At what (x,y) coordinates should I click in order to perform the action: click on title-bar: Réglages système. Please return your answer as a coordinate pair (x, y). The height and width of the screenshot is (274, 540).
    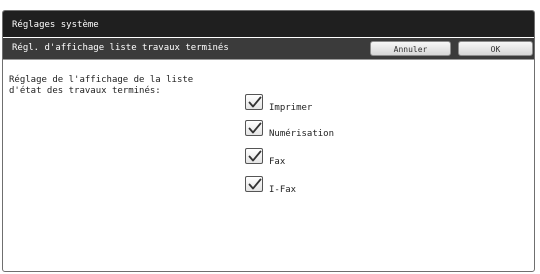
    Looking at the image, I should click on (268, 24).